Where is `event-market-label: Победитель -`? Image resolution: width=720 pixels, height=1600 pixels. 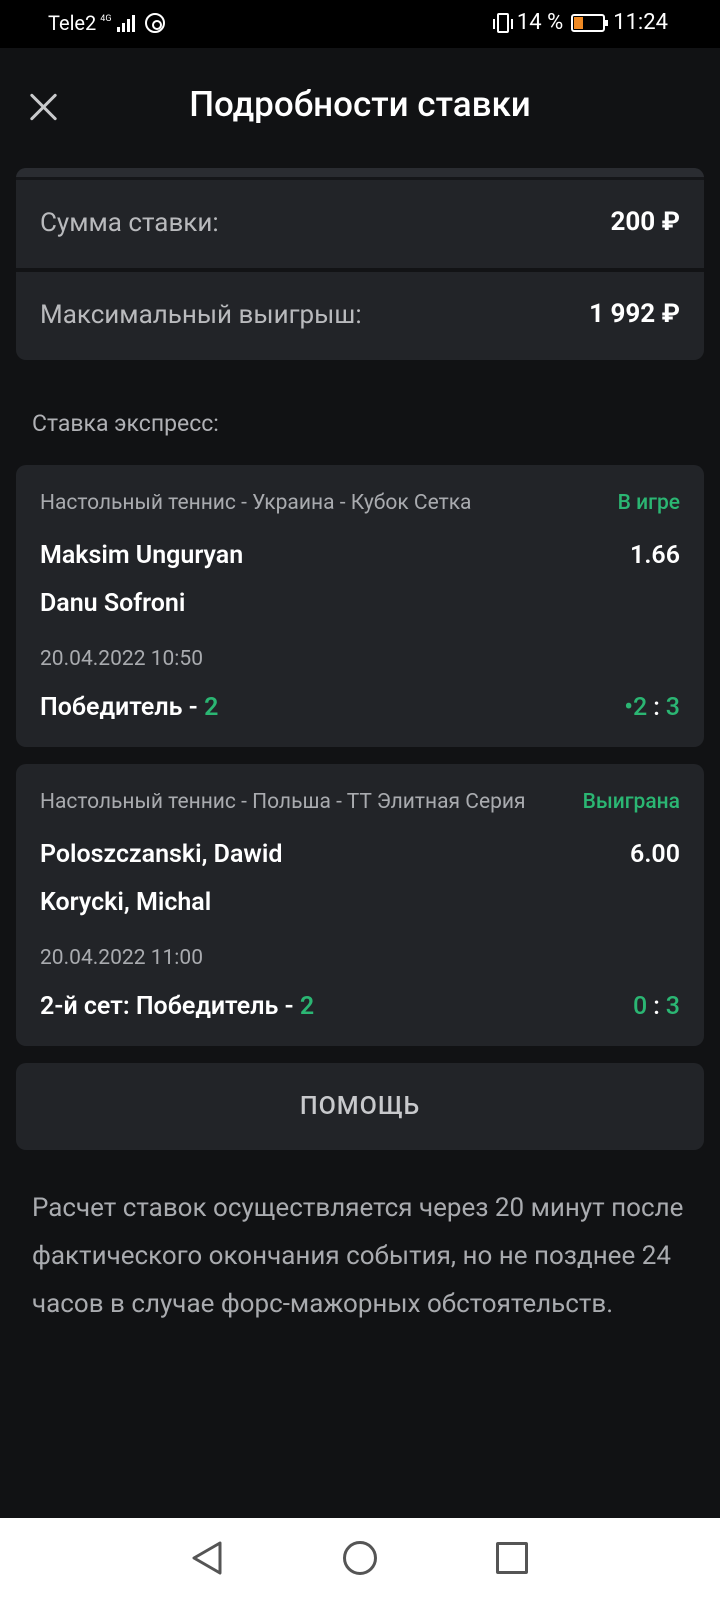 event-market-label: Победитель - is located at coordinates (122, 707).